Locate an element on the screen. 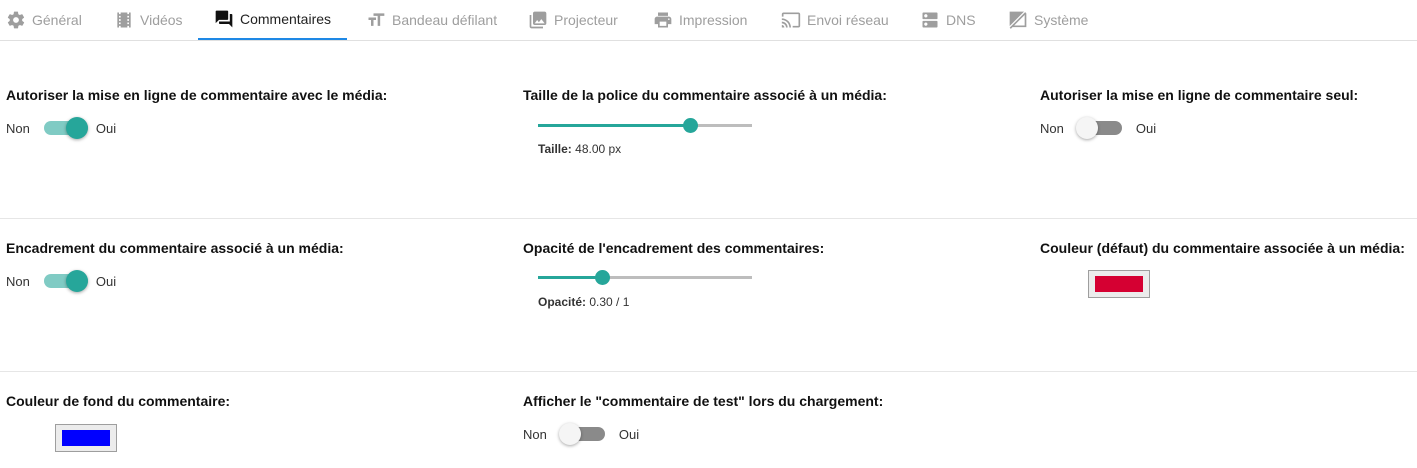  upload-alone-toggle-row: Non Oui is located at coordinates (1098, 128).